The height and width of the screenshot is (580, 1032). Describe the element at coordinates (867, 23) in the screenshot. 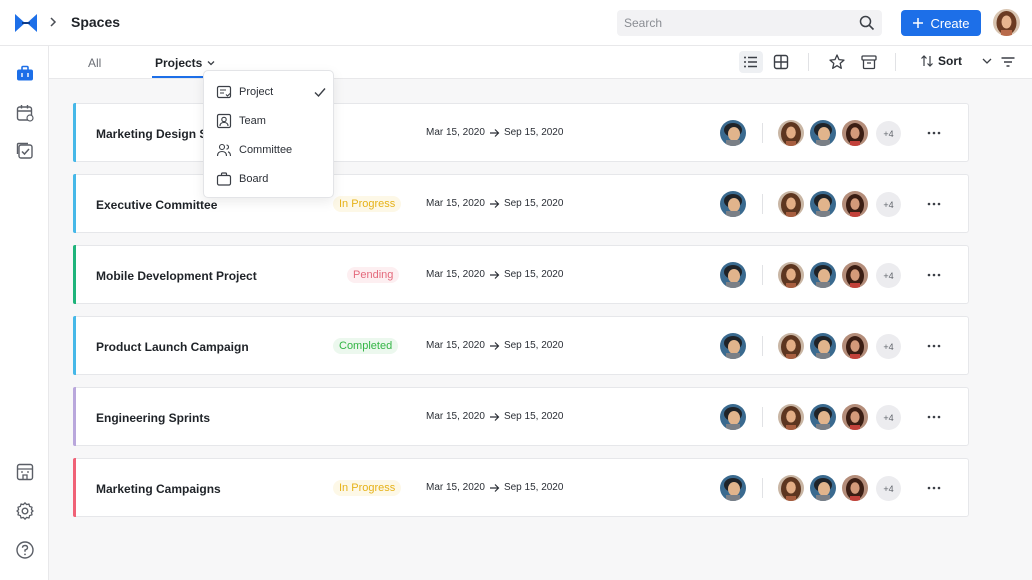

I see `search-icon` at that location.